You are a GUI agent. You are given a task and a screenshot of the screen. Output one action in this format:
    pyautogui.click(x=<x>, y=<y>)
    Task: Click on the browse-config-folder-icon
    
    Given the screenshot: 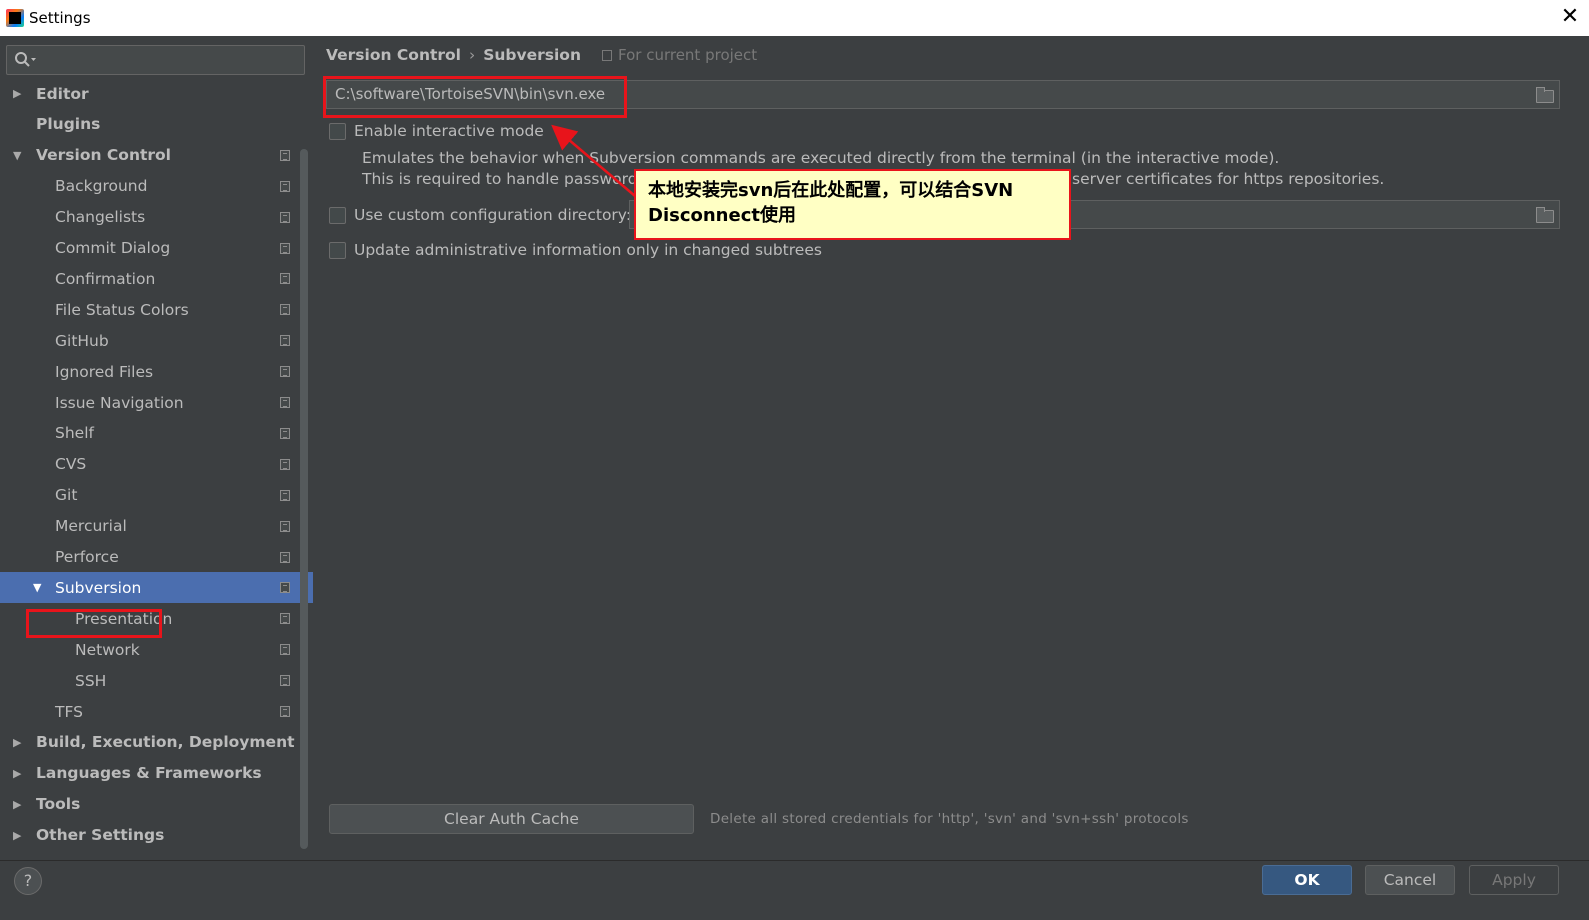 What is the action you would take?
    pyautogui.click(x=1545, y=215)
    